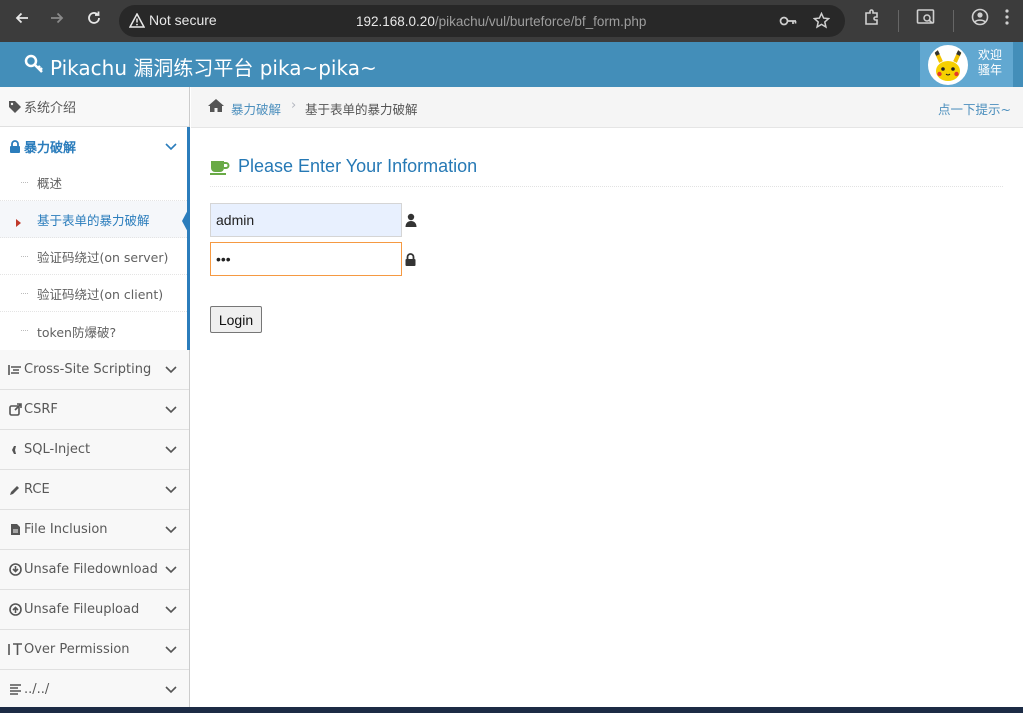 Image resolution: width=1023 pixels, height=713 pixels. What do you see at coordinates (15, 450) in the screenshot?
I see `fighter-jet-icon` at bounding box center [15, 450].